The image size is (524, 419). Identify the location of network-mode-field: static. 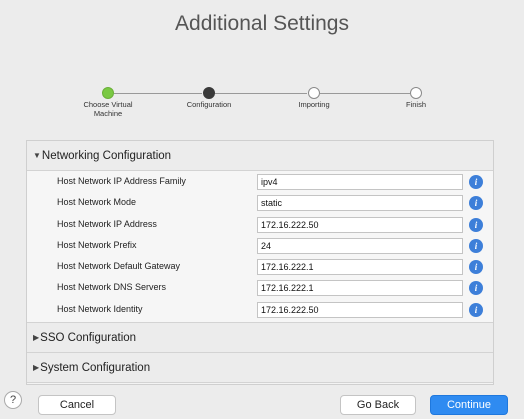
(360, 203).